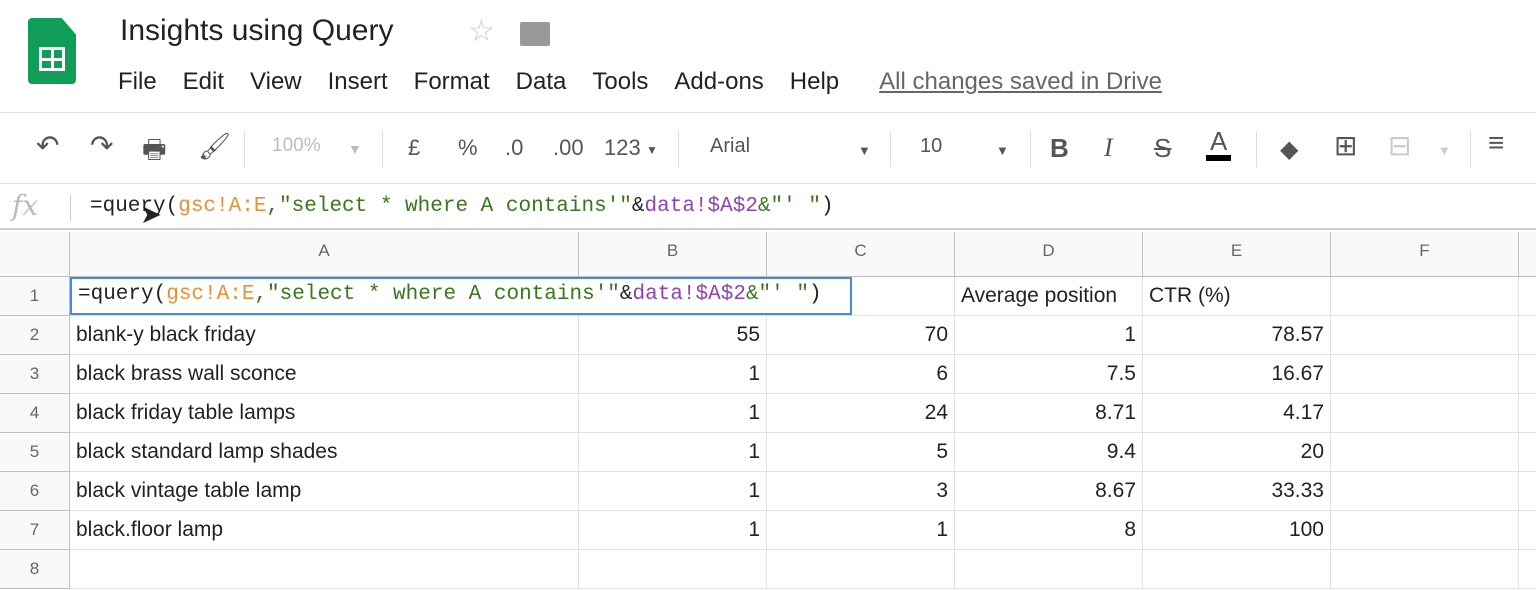 This screenshot has width=1536, height=590. I want to click on column-header-e: E, so click(1237, 254).